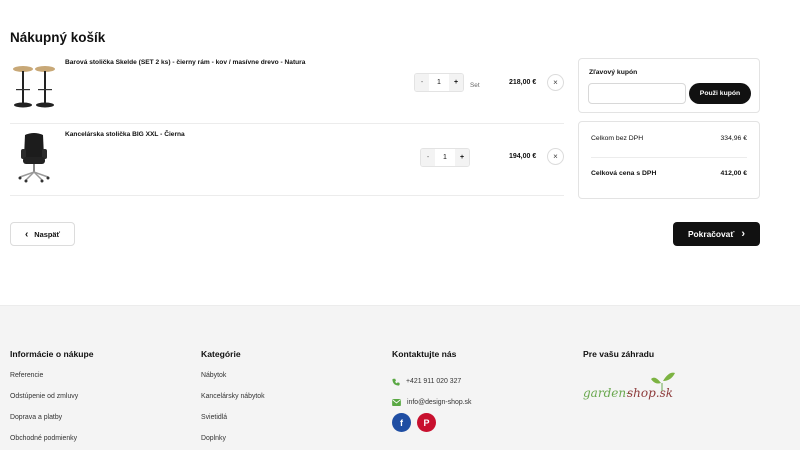 The image size is (800, 450). Describe the element at coordinates (711, 234) in the screenshot. I see `continue-label: Pokračovať` at that location.